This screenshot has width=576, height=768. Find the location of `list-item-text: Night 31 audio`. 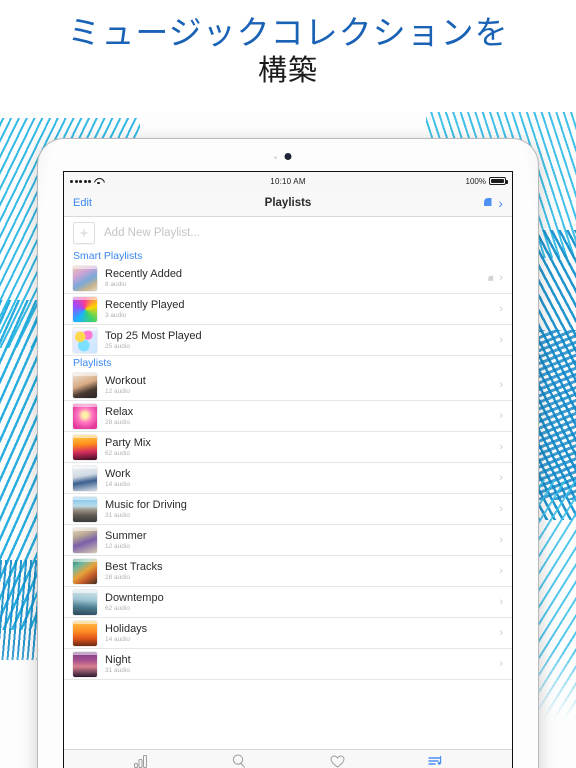

list-item-text: Night 31 audio is located at coordinates (118, 664).